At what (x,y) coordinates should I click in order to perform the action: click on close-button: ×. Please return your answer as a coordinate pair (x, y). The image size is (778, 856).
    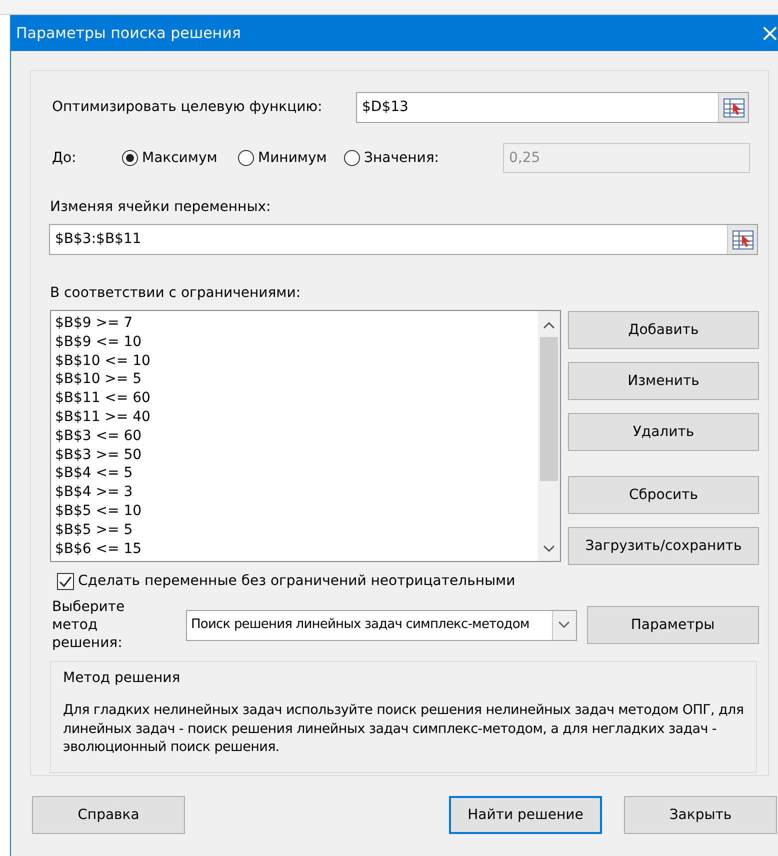
    Looking at the image, I should click on (769, 33).